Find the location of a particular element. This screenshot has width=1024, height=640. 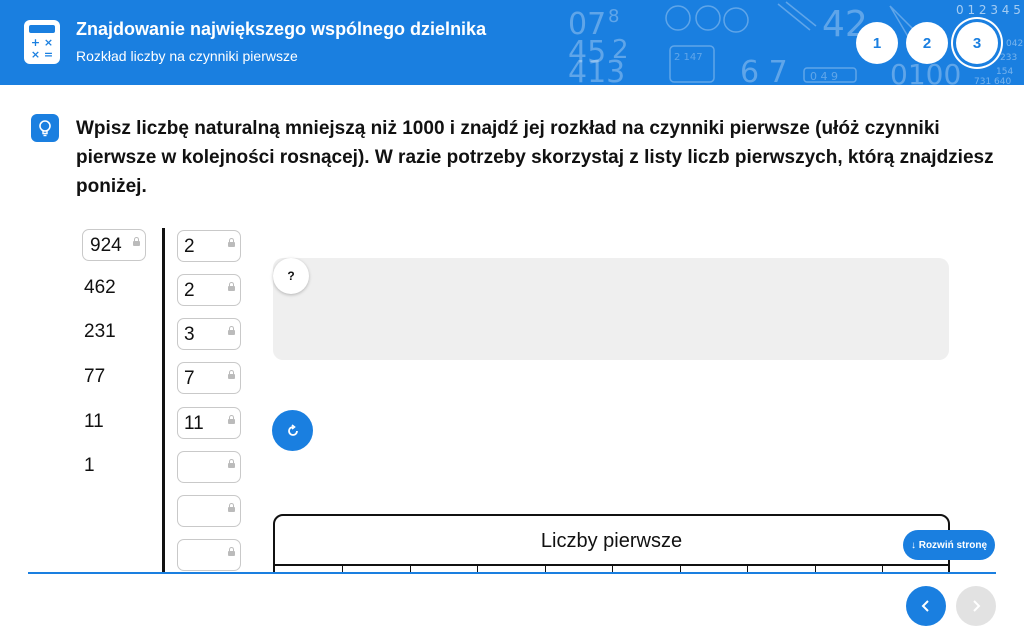

step-indicator: 1 2 3 is located at coordinates (927, 43).